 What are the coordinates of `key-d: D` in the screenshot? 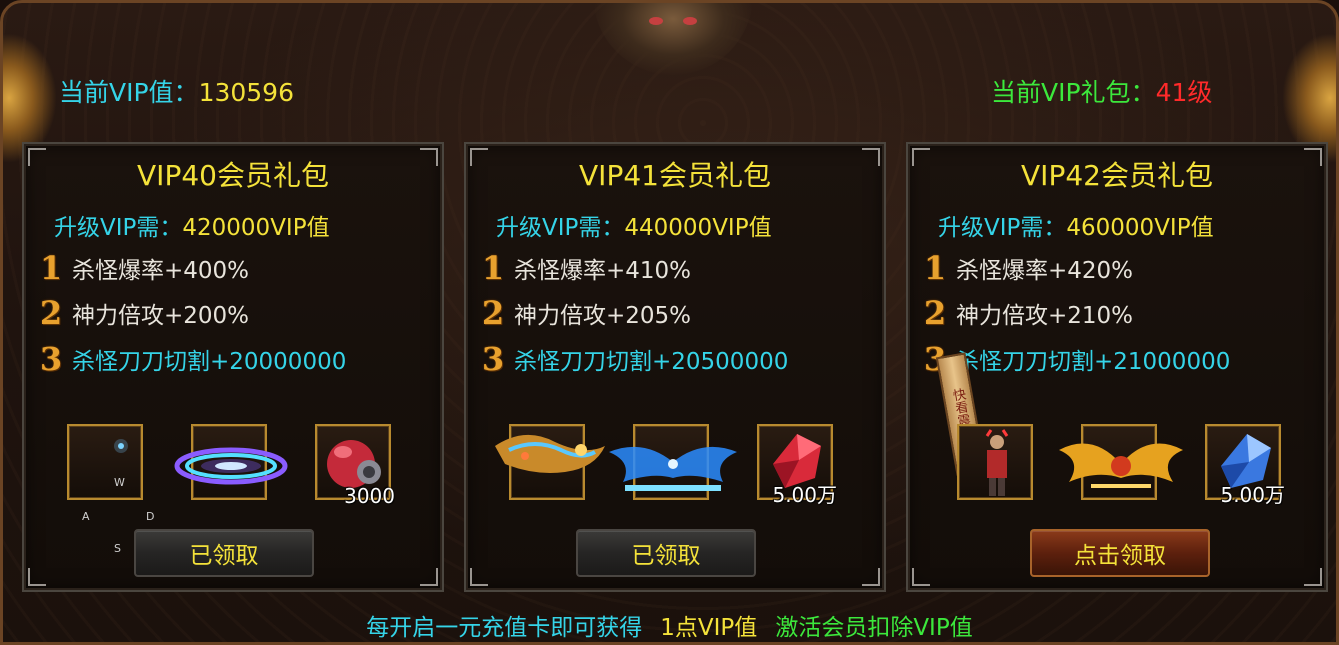 It's located at (150, 516).